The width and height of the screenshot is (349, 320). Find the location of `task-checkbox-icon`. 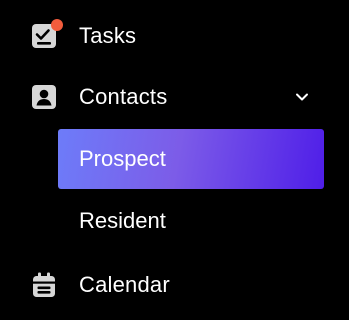

task-checkbox-icon is located at coordinates (46, 34).